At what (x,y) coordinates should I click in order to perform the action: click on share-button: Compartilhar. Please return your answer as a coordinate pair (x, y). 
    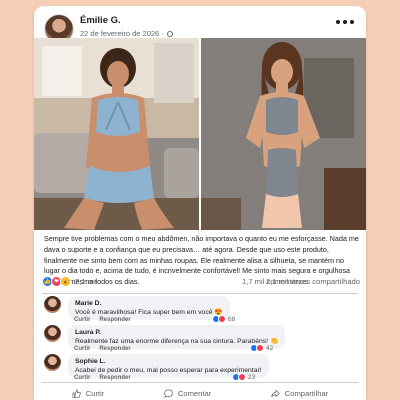
    Looking at the image, I should click on (299, 393).